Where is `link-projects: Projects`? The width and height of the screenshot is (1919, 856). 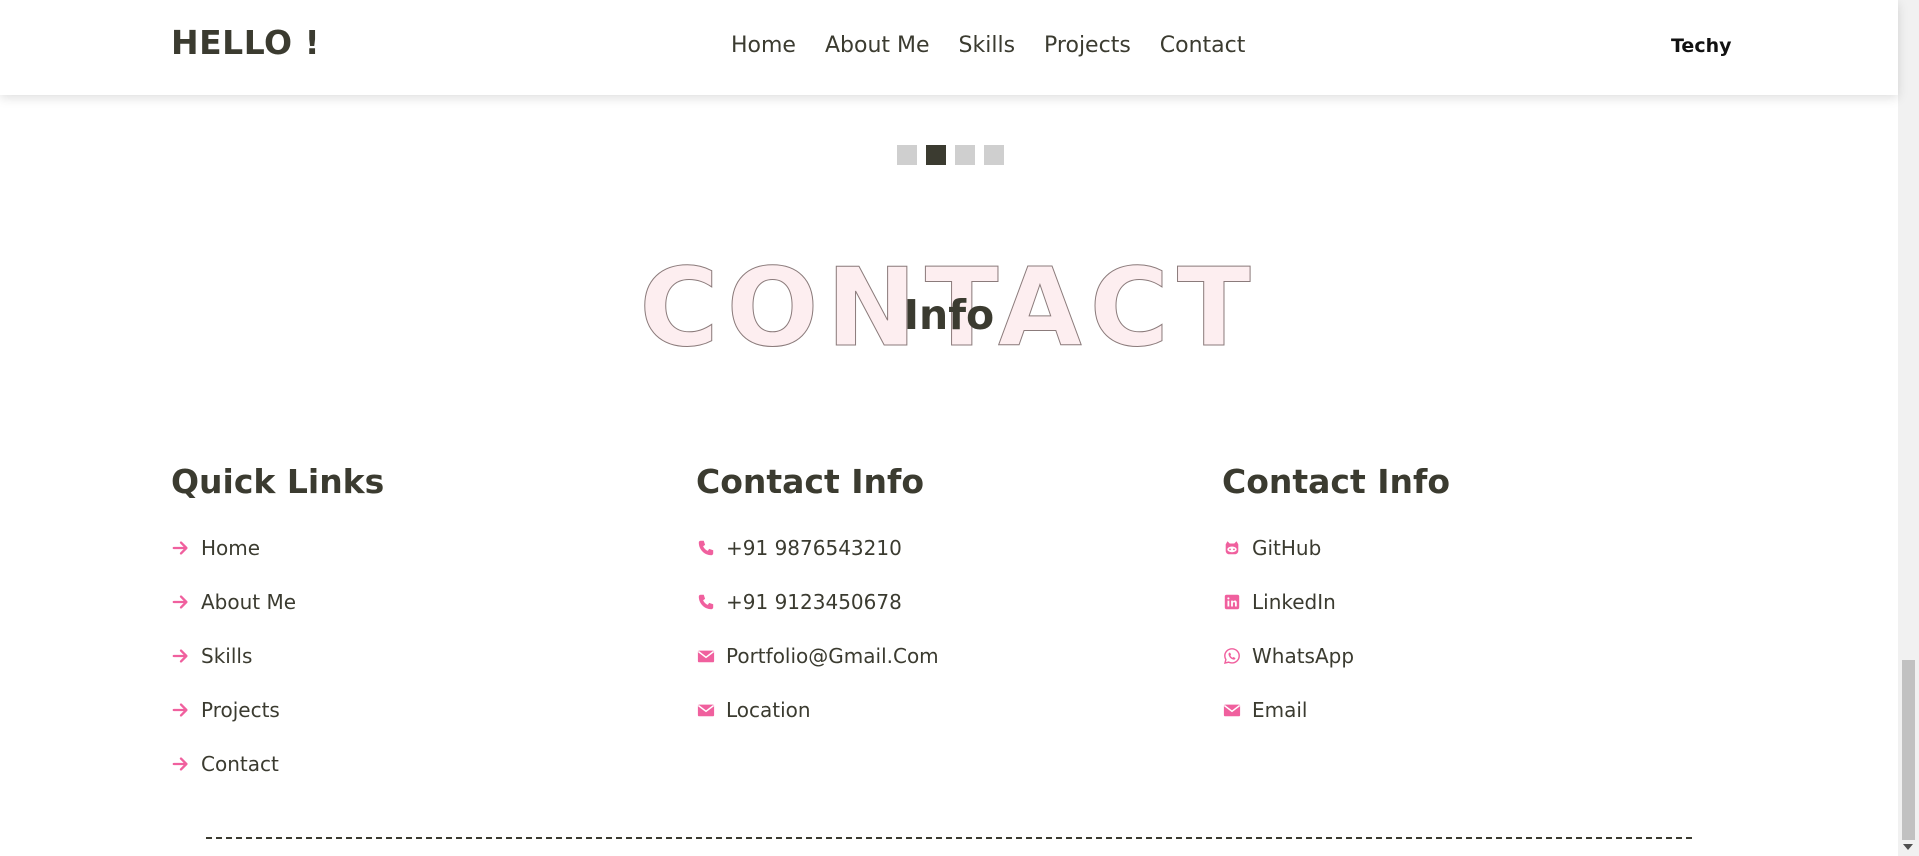 link-projects: Projects is located at coordinates (240, 710).